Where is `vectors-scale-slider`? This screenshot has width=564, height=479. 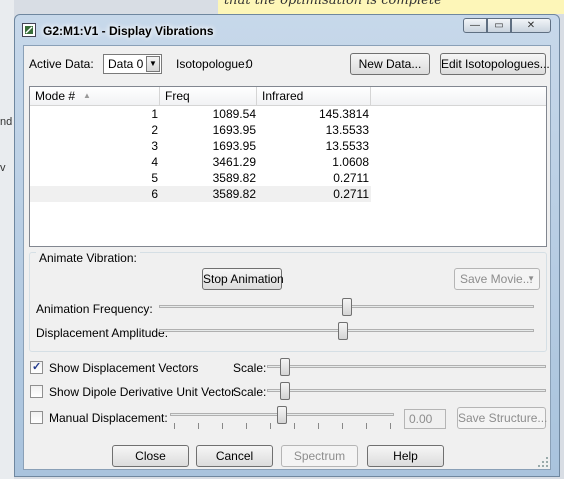 vectors-scale-slider is located at coordinates (285, 367).